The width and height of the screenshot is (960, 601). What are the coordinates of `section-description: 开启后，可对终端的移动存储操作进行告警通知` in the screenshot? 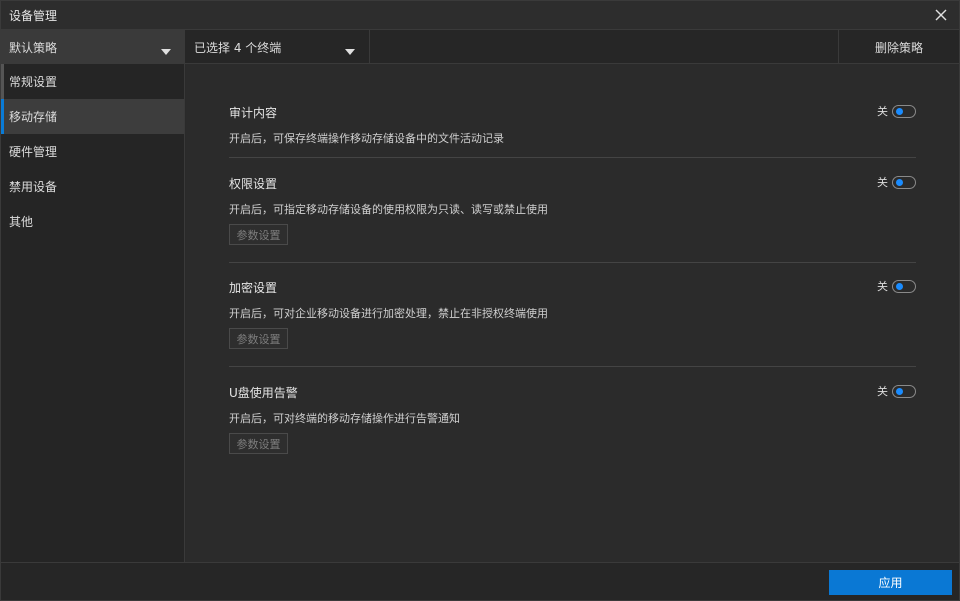 It's located at (344, 418).